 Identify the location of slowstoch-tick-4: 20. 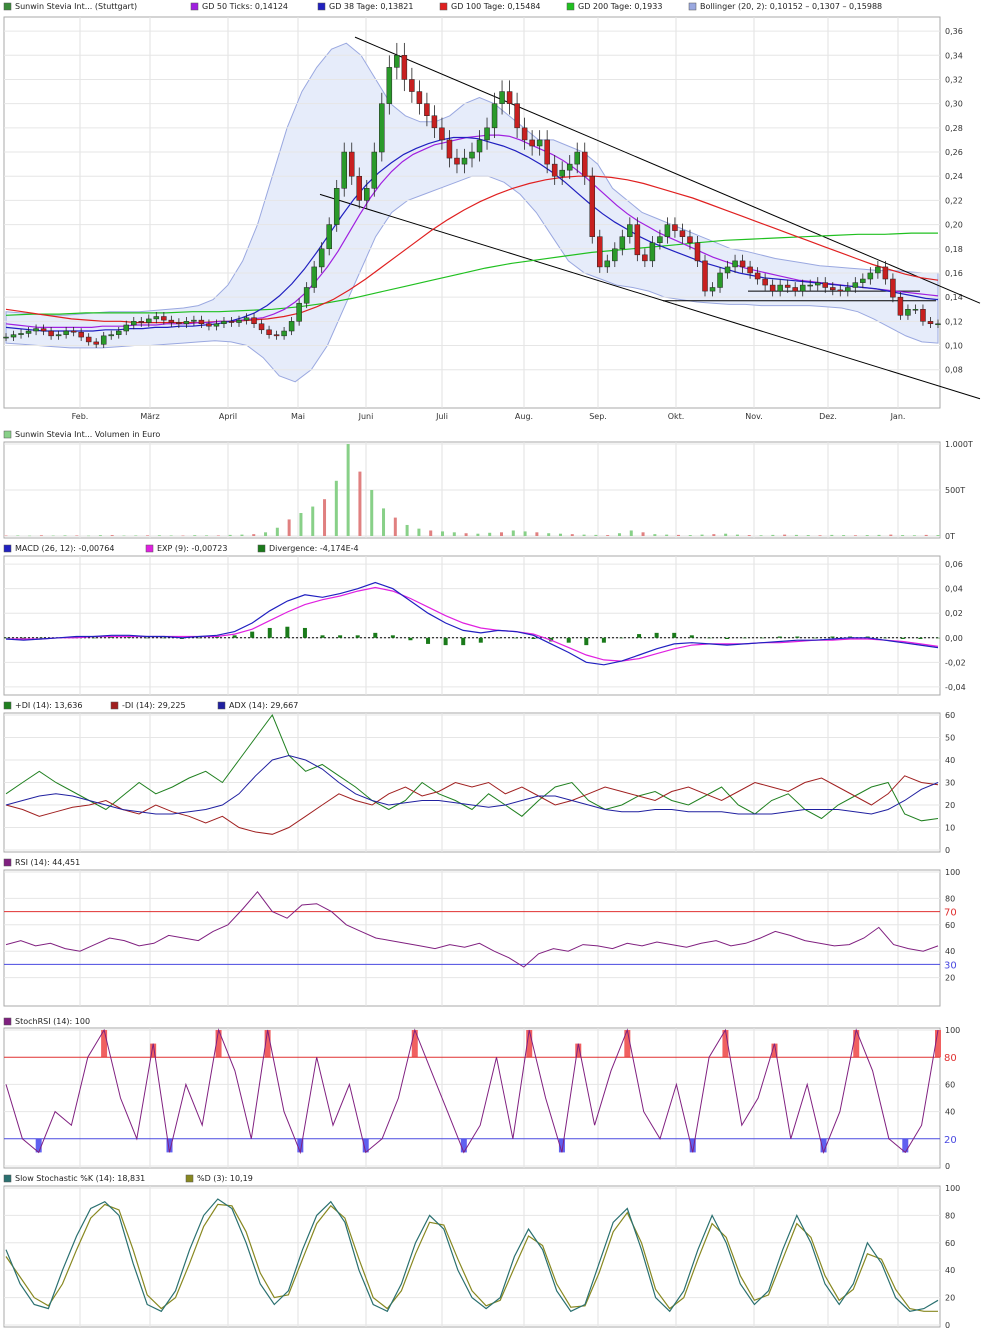
(950, 1298).